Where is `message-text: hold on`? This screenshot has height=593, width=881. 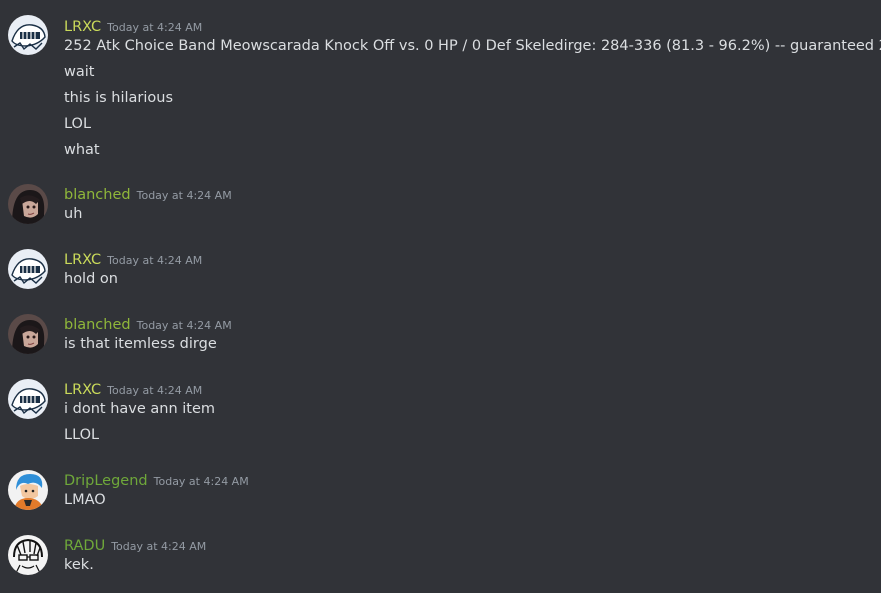 message-text: hold on is located at coordinates (91, 279).